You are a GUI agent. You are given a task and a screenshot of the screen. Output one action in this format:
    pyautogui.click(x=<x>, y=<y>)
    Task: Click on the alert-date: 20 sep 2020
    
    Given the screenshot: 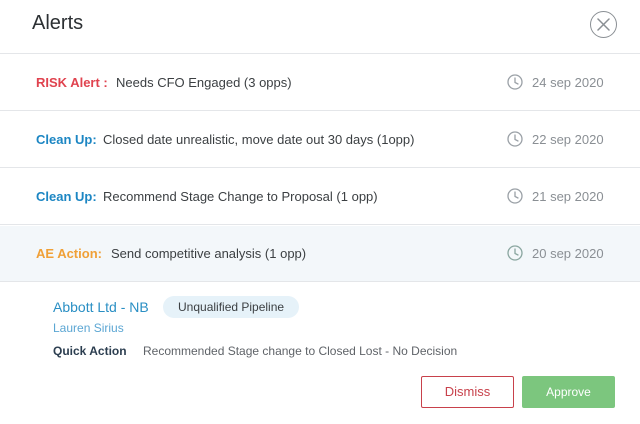 What is the action you would take?
    pyautogui.click(x=568, y=253)
    